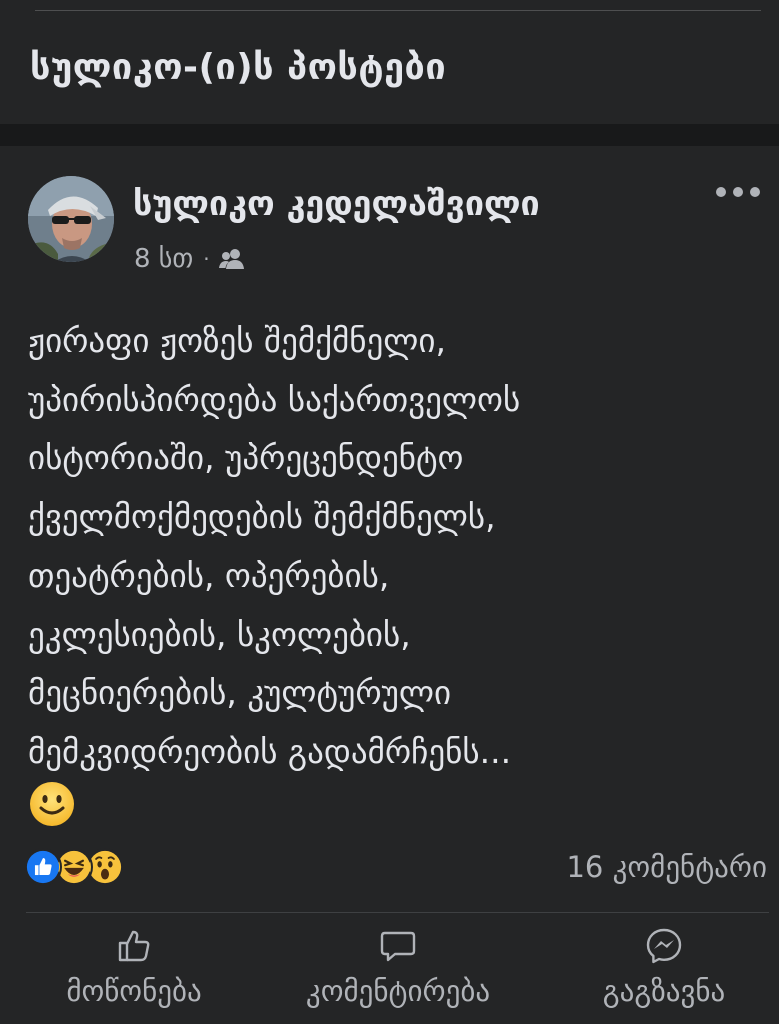 This screenshot has width=779, height=1024. I want to click on post-text-line: ეკლესიების, სკოლების,, so click(219, 634).